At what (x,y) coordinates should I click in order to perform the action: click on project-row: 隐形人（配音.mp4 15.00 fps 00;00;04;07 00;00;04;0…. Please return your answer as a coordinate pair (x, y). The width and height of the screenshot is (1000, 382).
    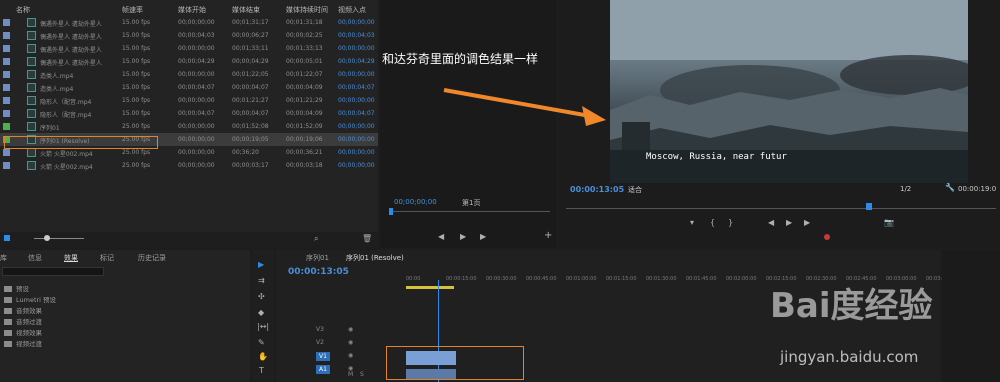
    Looking at the image, I should click on (189, 113).